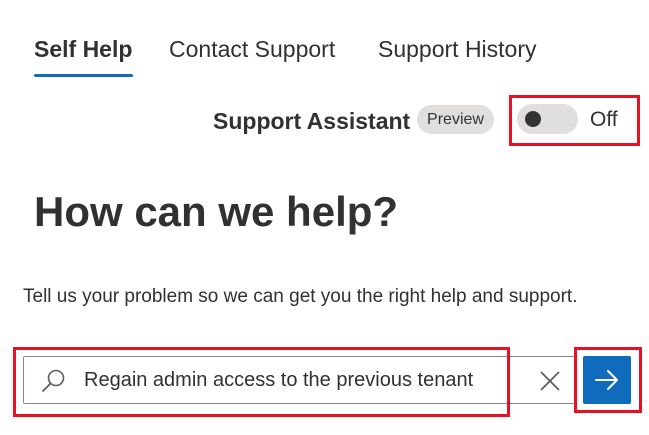 The width and height of the screenshot is (649, 435). Describe the element at coordinates (455, 119) in the screenshot. I see `preview-badge: Preview` at that location.